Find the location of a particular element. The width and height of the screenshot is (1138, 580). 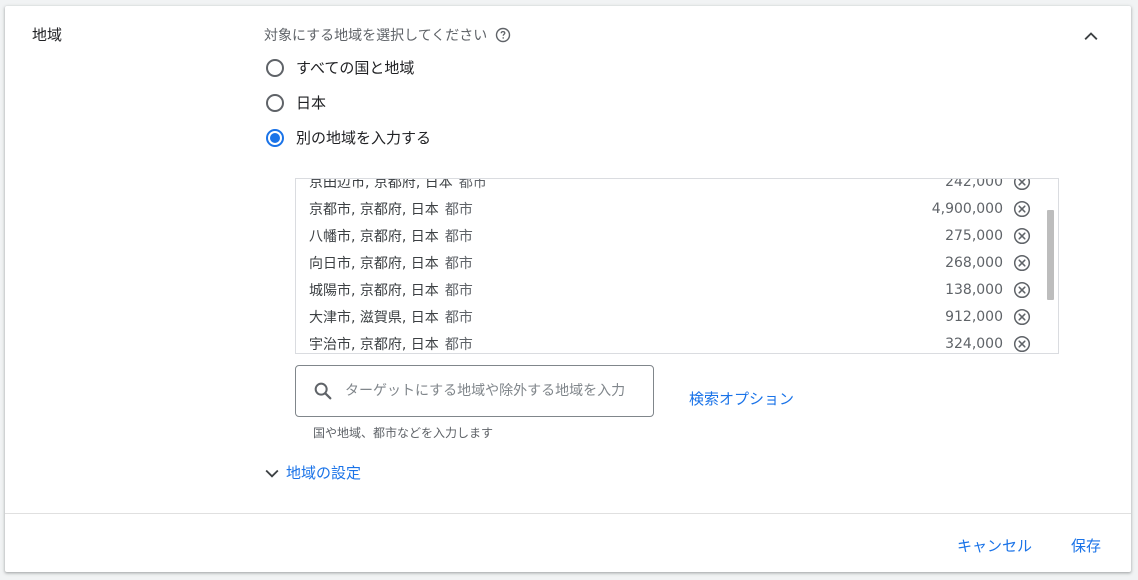

location-name: 城陽市, 京都府, 日本 都市 is located at coordinates (391, 290).